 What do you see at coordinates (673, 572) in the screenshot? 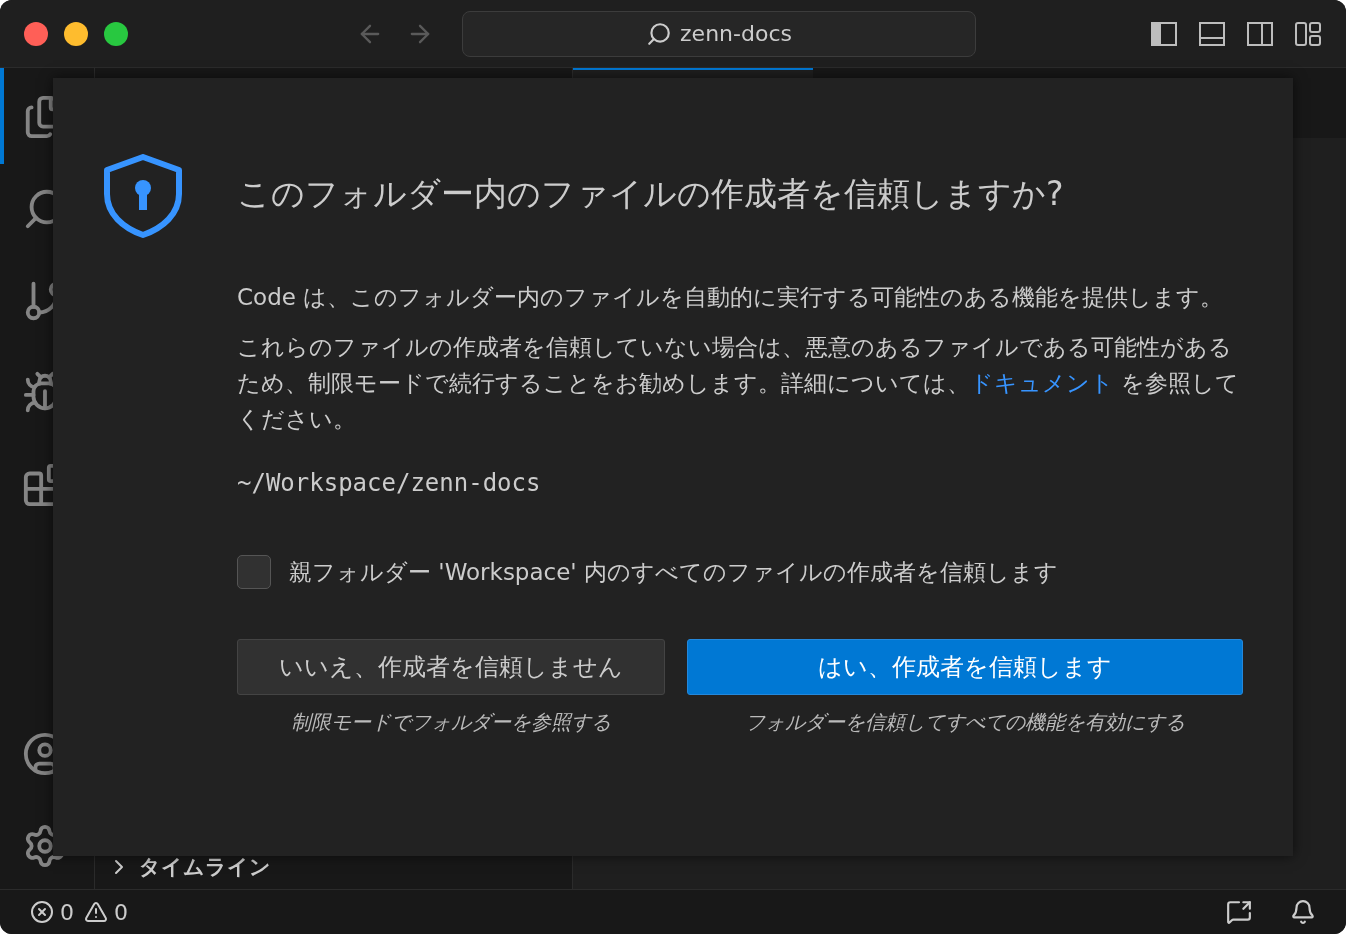
I see `checkbox-label: 親フォルダー 'Workspace' 内のすべてのファイルの作成者を信頼します` at bounding box center [673, 572].